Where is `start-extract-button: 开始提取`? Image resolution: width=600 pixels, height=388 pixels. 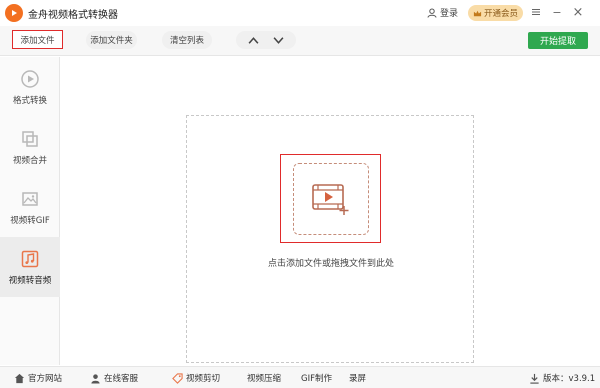 start-extract-button: 开始提取 is located at coordinates (558, 40).